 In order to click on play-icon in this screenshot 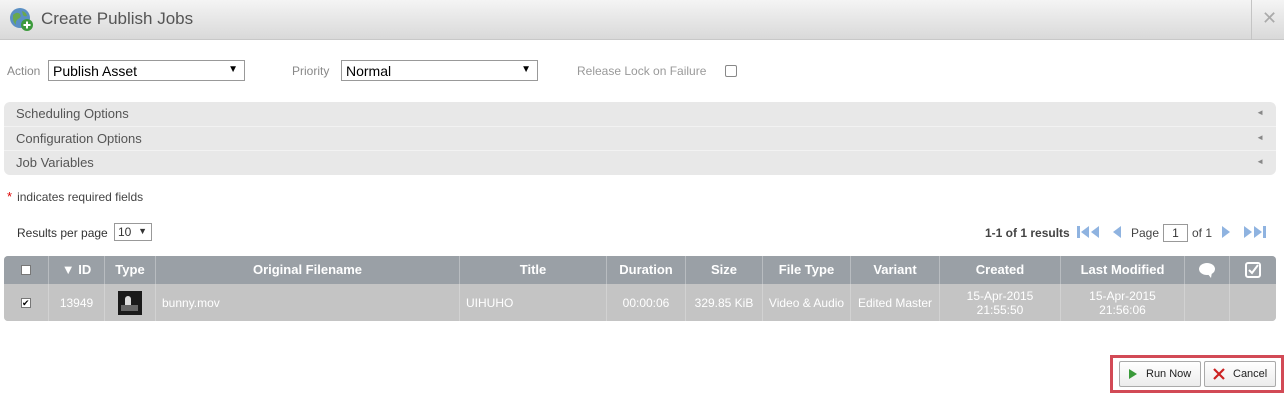, I will do `click(1133, 374)`.